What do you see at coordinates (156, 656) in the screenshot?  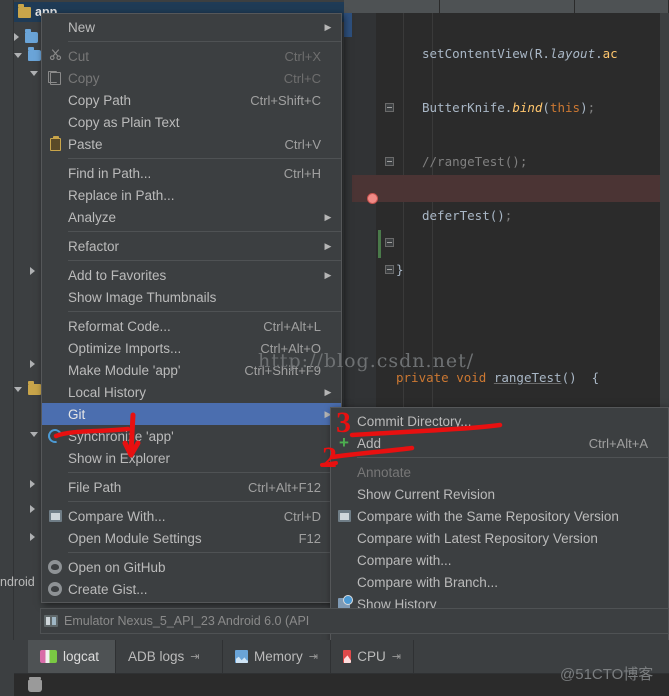 I see `bottom-tab-label: ADB logs` at bounding box center [156, 656].